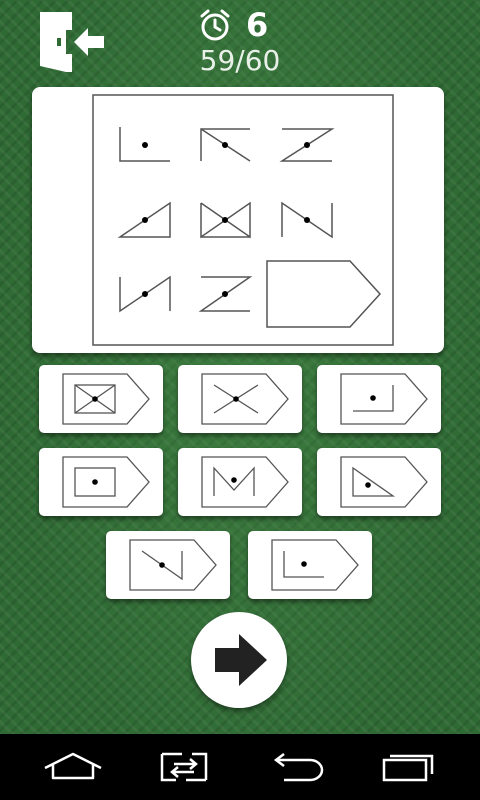 The height and width of the screenshot is (800, 480). I want to click on matrix-cell-diagonal-dot-top, so click(225, 145).